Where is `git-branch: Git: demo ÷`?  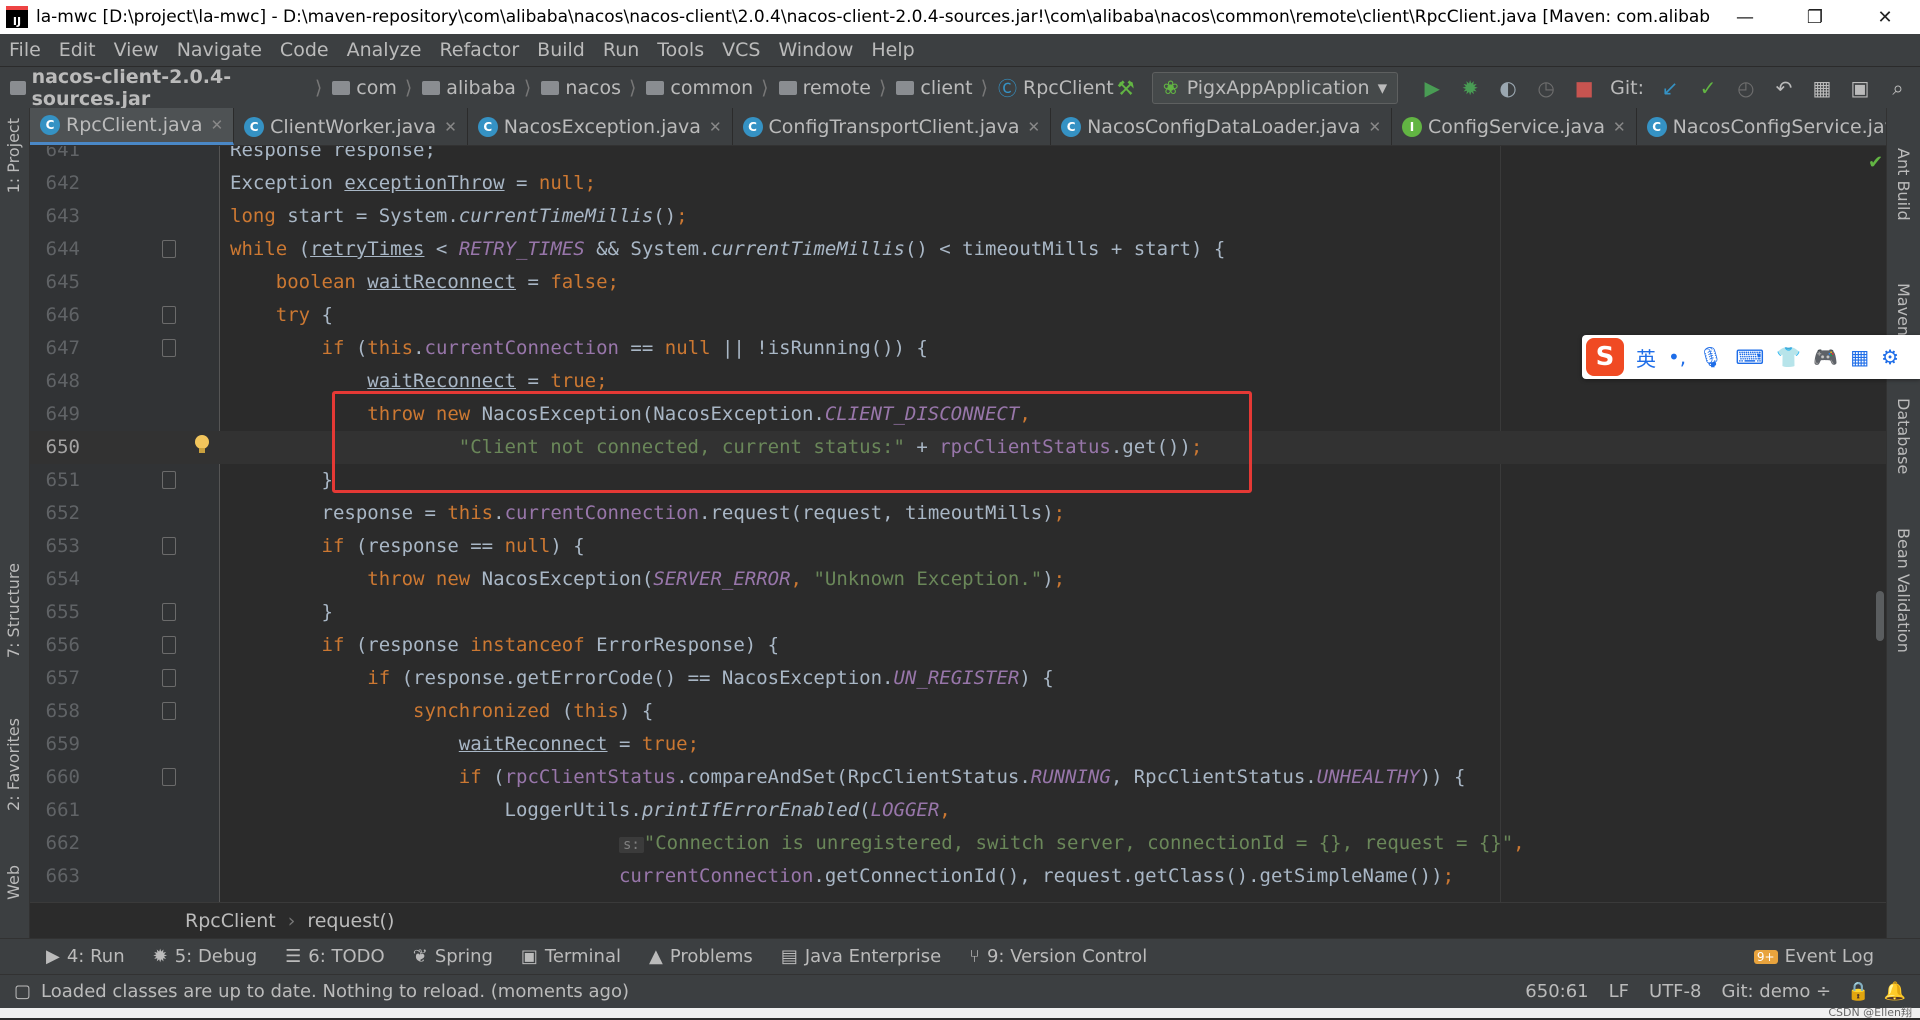 git-branch: Git: demo ÷ is located at coordinates (1785, 991).